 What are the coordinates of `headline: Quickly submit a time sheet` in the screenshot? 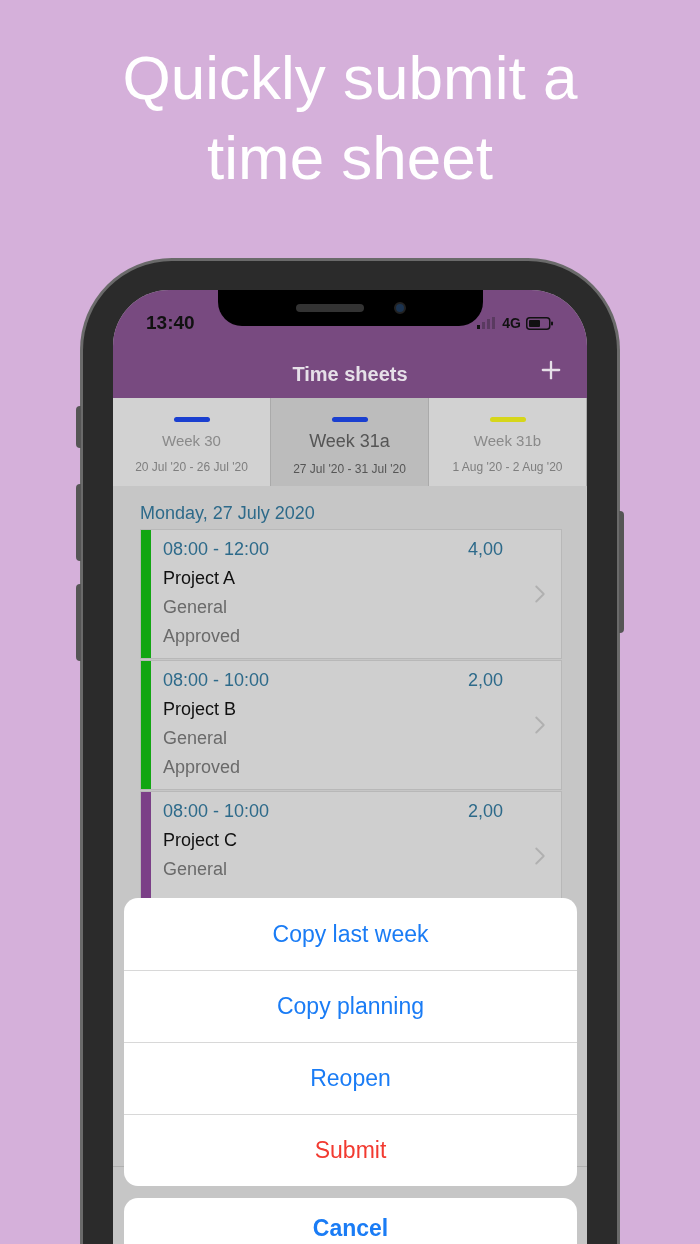 It's located at (350, 118).